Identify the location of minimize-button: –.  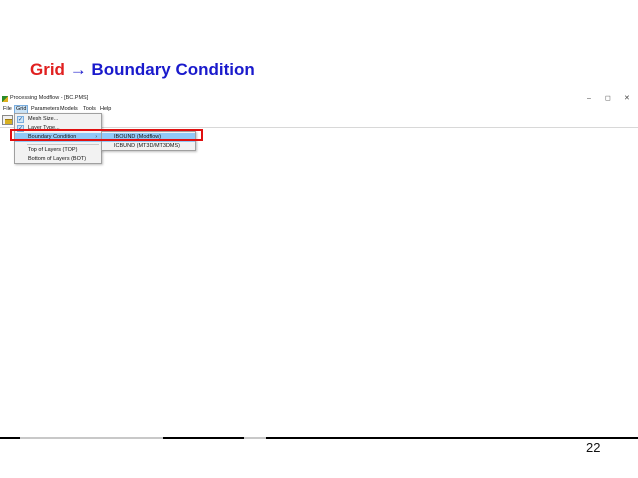
(589, 99).